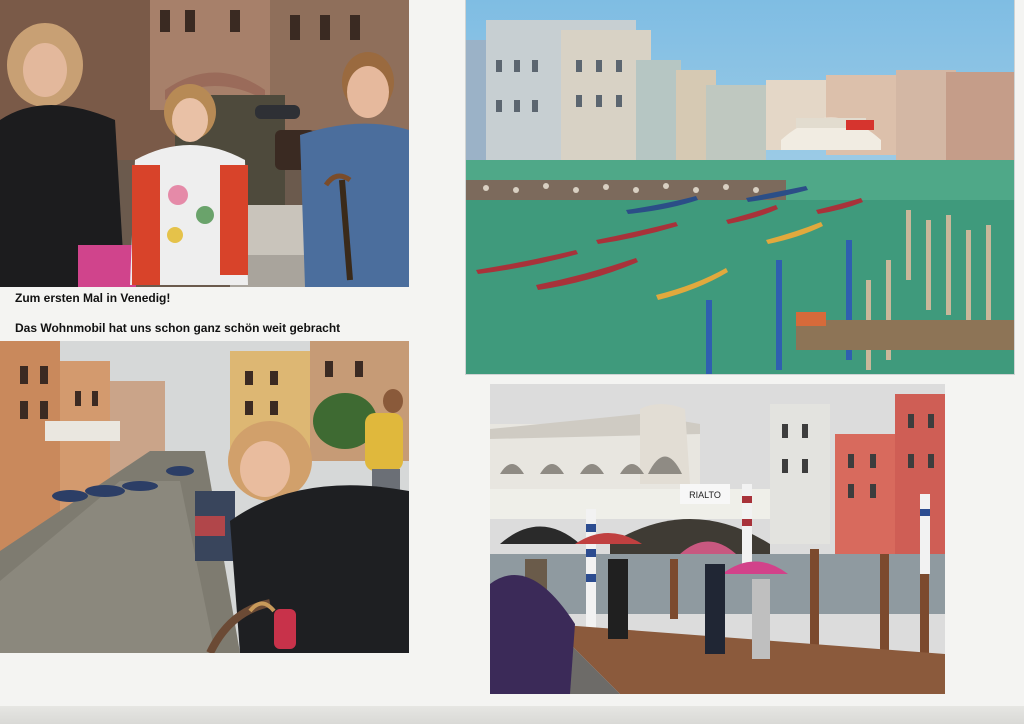 The height and width of the screenshot is (724, 1024). What do you see at coordinates (512, 715) in the screenshot?
I see `album-page-edge` at bounding box center [512, 715].